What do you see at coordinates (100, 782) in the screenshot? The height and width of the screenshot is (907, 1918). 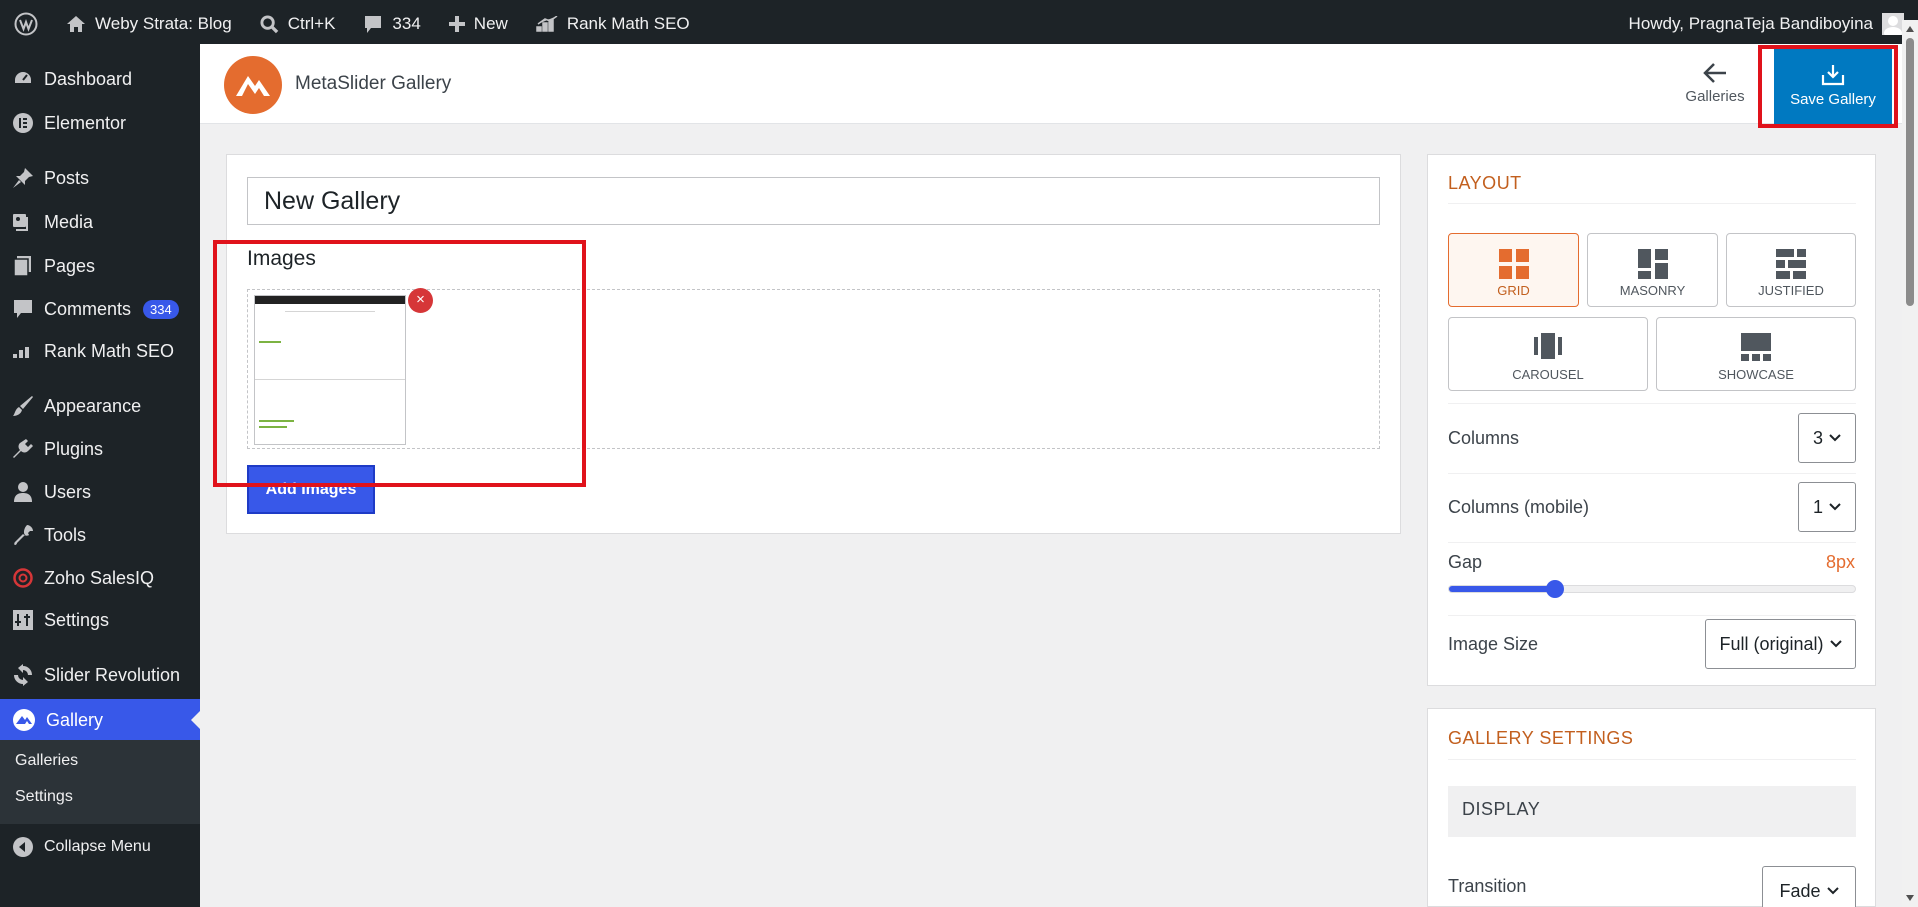 I see `gallery-submenu: Galleries Settings` at bounding box center [100, 782].